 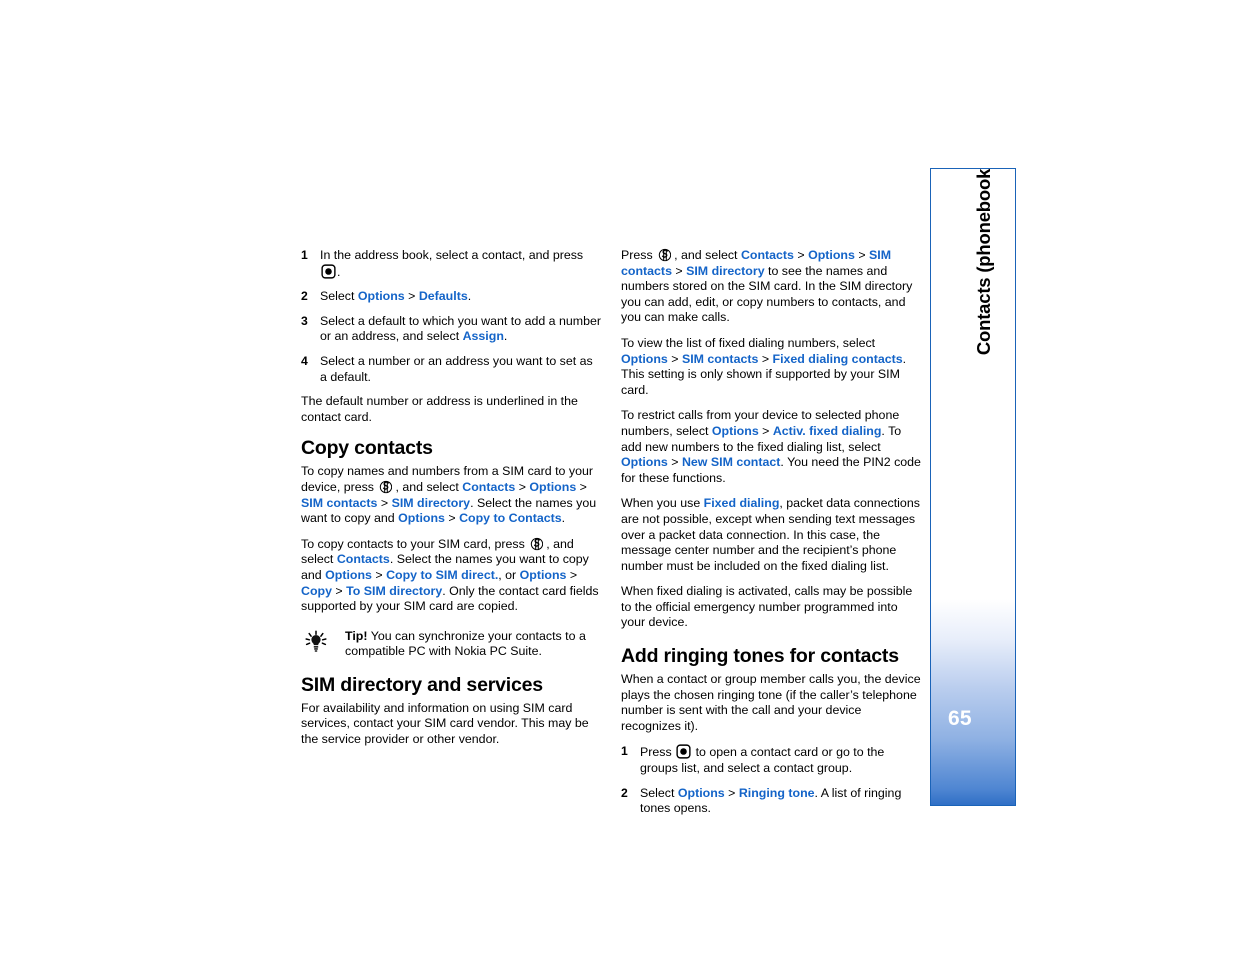 I want to click on ui-term: To SIM directory, so click(x=394, y=590).